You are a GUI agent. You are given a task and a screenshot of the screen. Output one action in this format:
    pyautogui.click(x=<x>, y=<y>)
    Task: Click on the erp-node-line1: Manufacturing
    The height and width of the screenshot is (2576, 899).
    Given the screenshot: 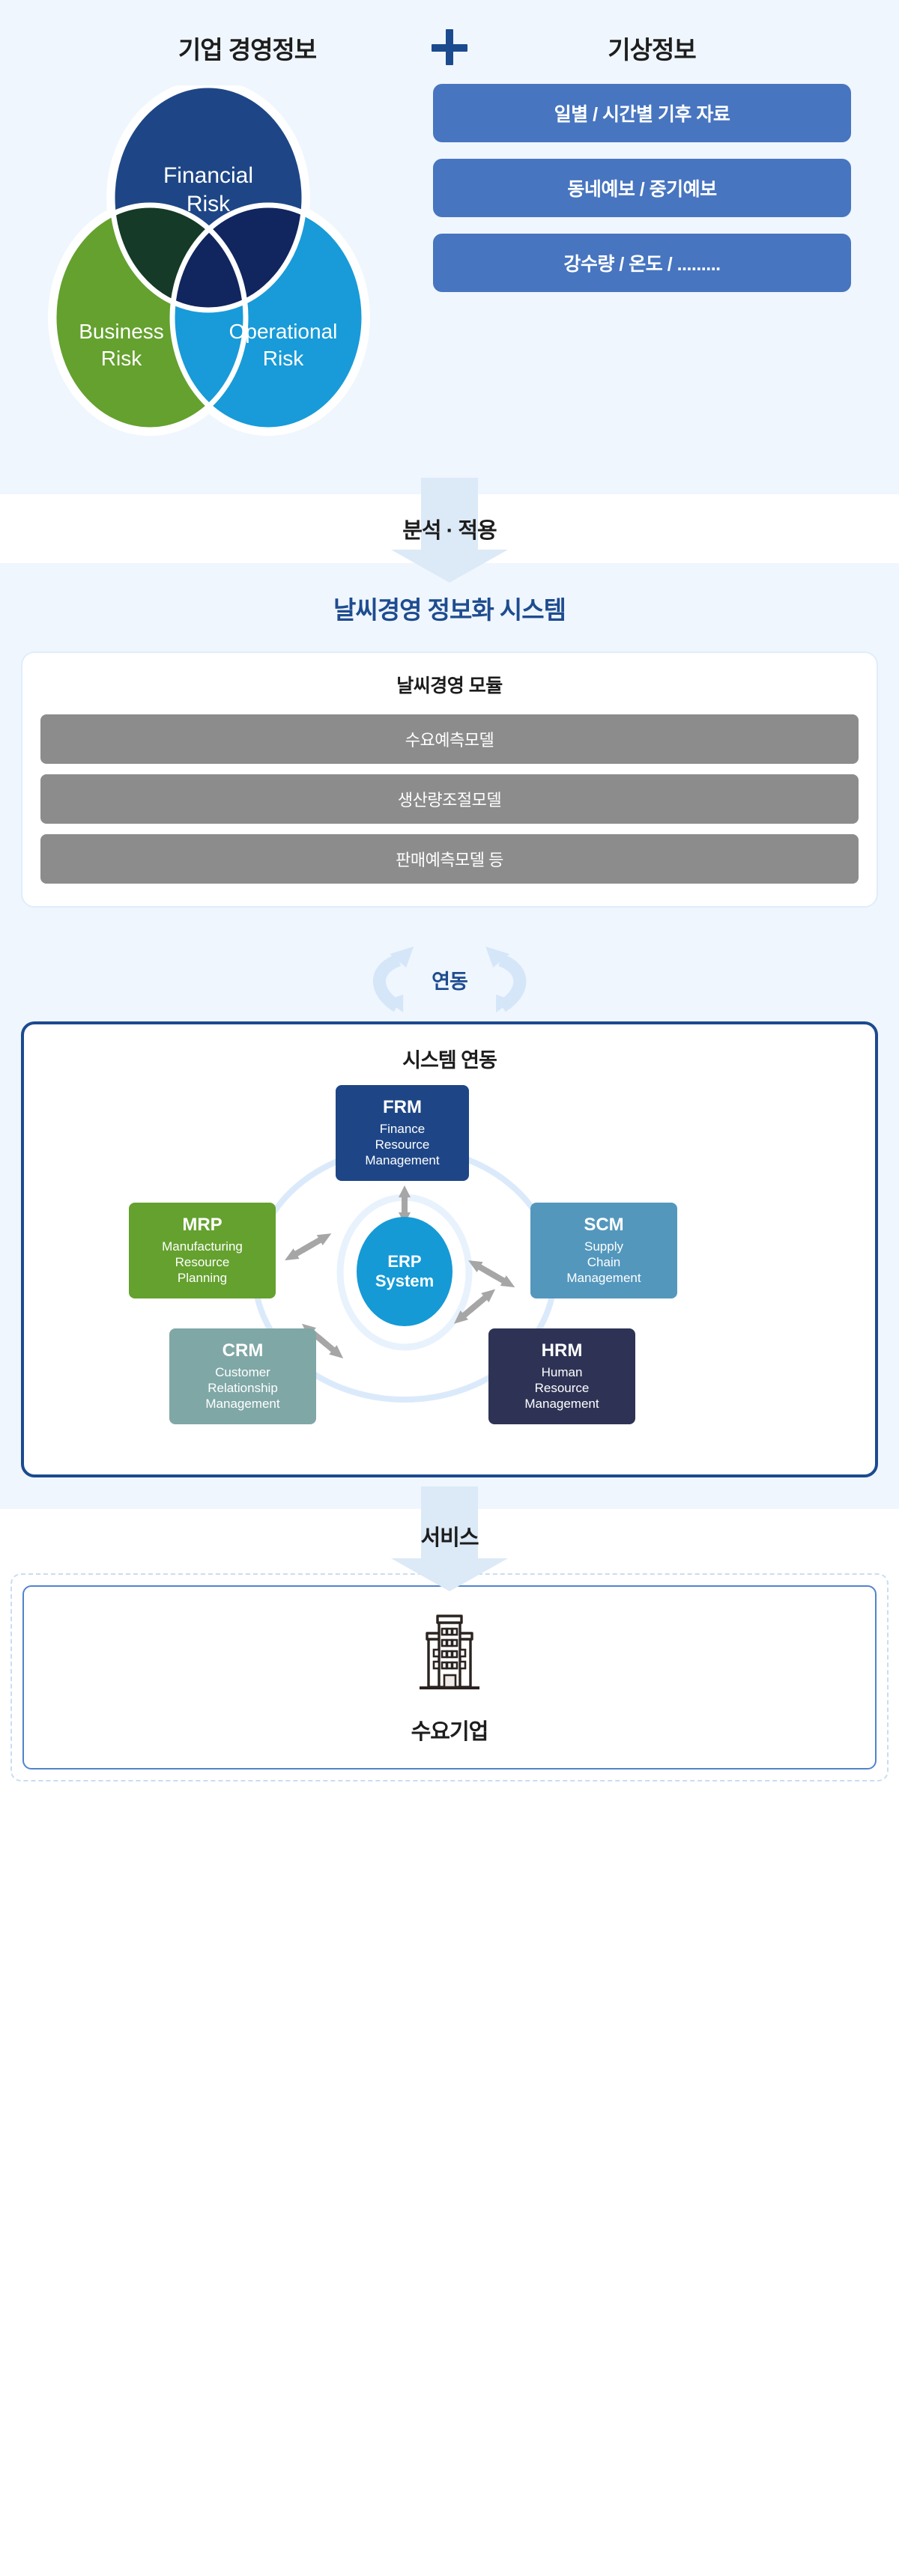 What is the action you would take?
    pyautogui.click(x=202, y=1246)
    